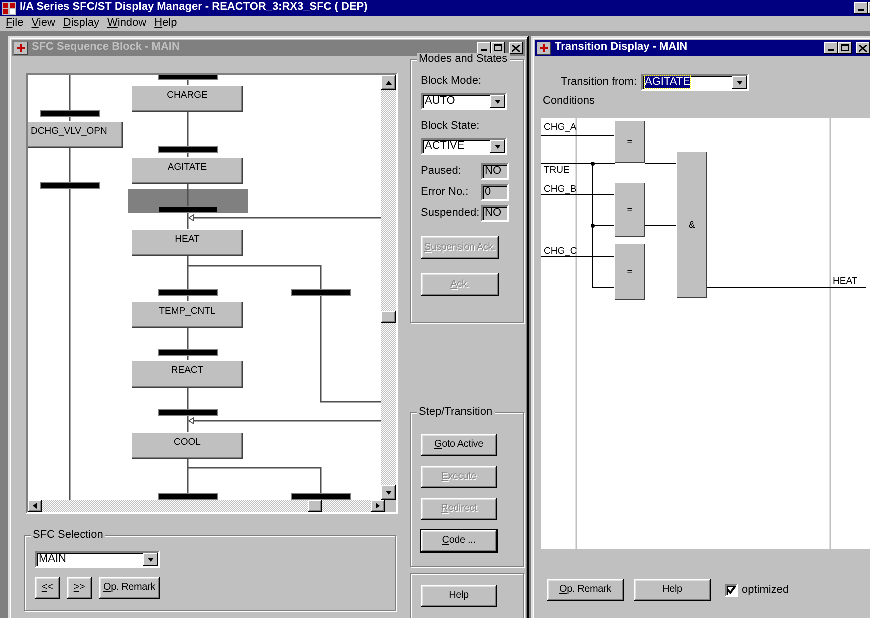 Image resolution: width=870 pixels, height=618 pixels. Describe the element at coordinates (97, 559) in the screenshot. I see `sfc-dropdown: MAIN` at that location.